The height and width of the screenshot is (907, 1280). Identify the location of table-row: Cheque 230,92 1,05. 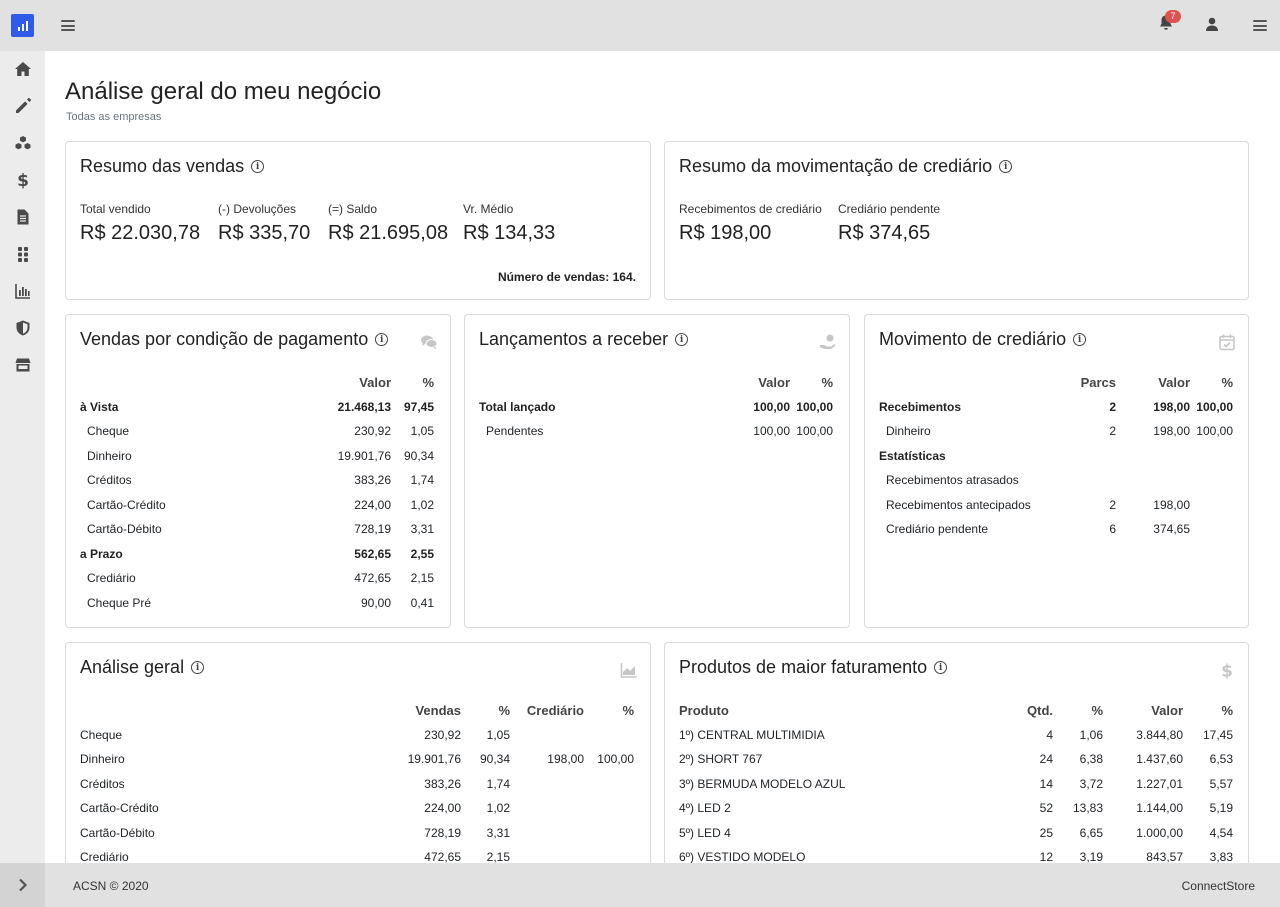
(257, 431).